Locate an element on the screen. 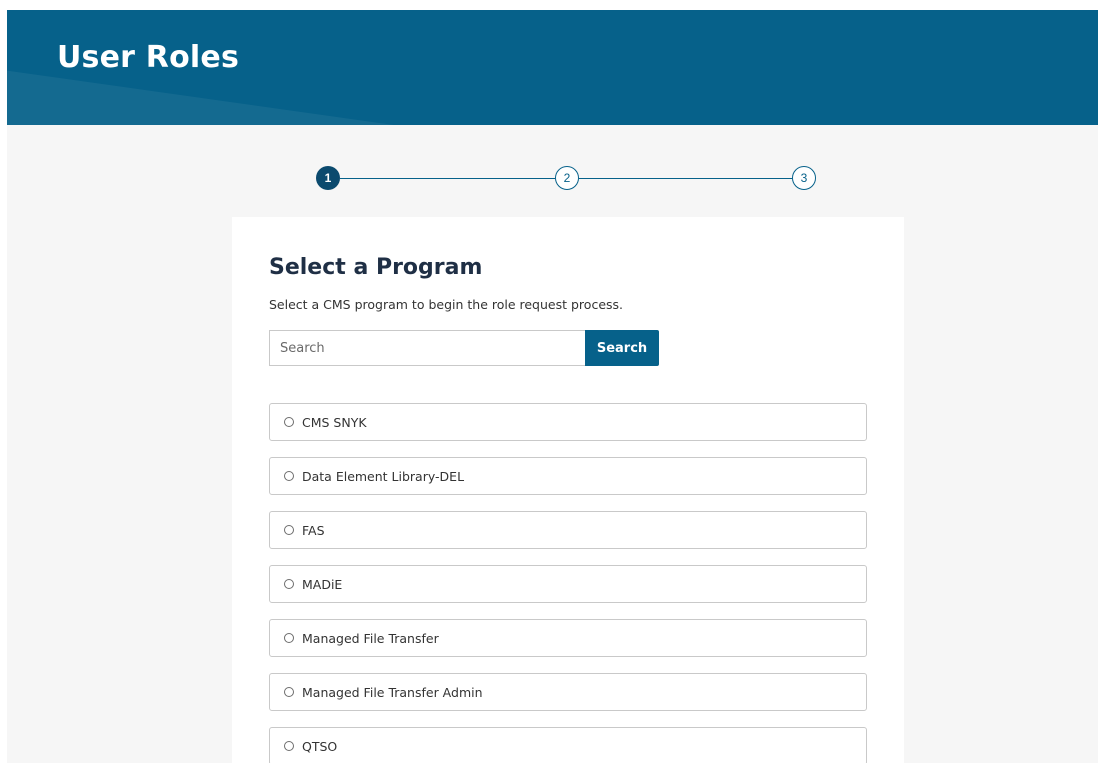 The width and height of the screenshot is (1098, 763). search-input is located at coordinates (437, 348).